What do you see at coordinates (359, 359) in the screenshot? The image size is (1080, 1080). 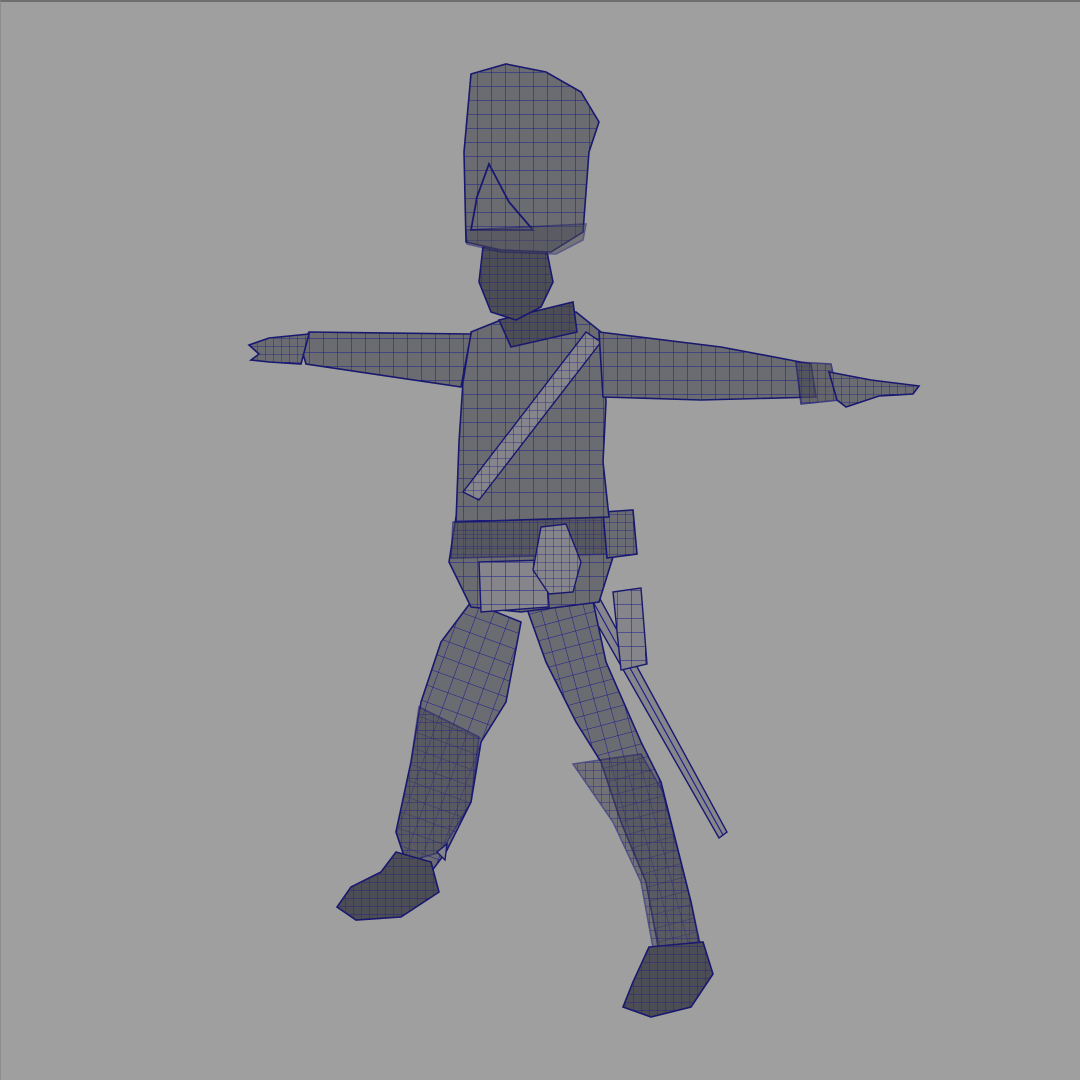 I see `left-arm` at bounding box center [359, 359].